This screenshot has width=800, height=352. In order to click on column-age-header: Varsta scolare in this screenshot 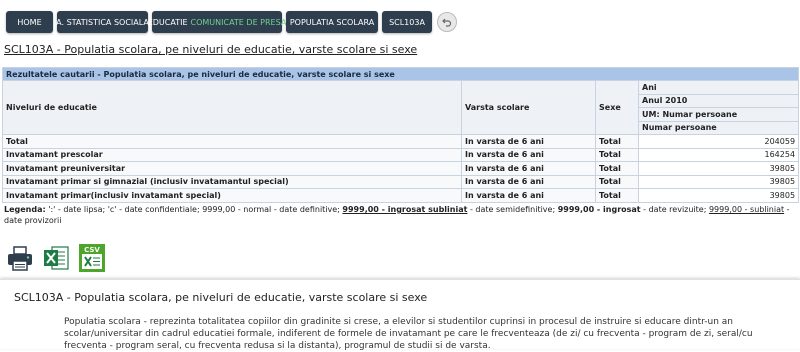, I will do `click(528, 107)`.